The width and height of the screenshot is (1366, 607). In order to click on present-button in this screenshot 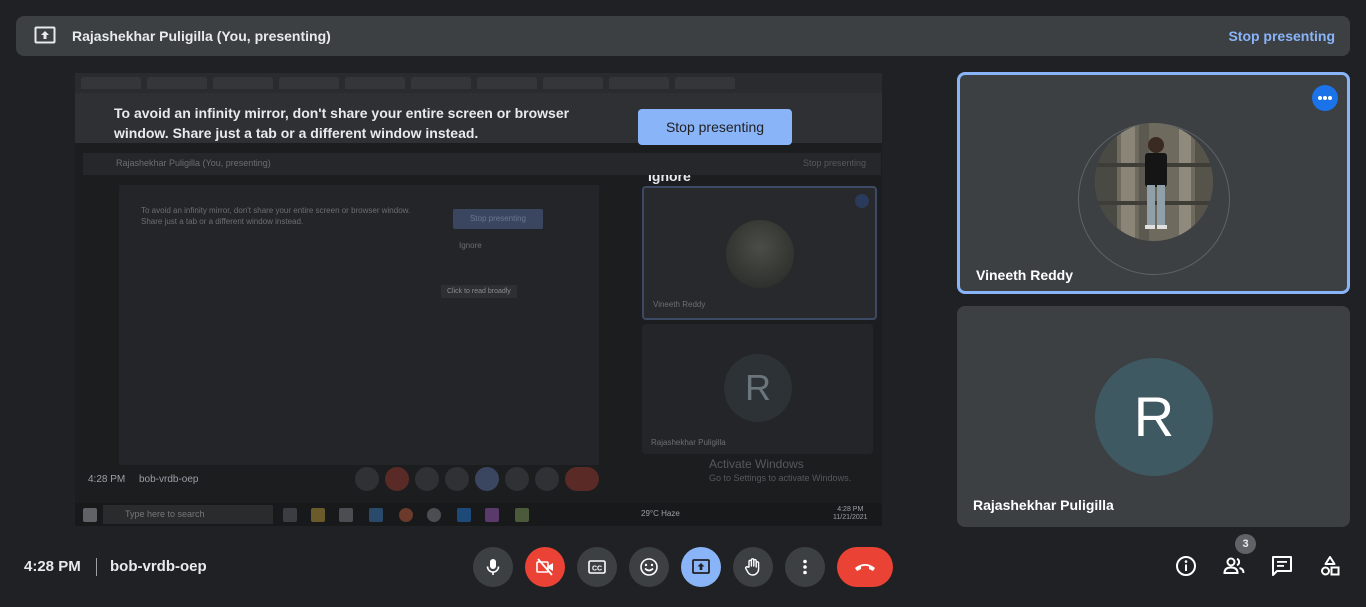, I will do `click(701, 567)`.